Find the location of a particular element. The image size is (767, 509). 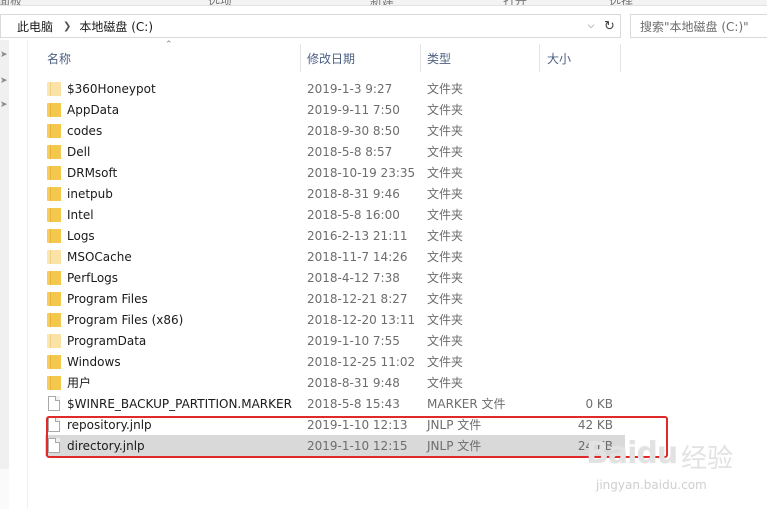

file-row: Intel 2018-5-8 16:00 文件夹 is located at coordinates (335, 214).